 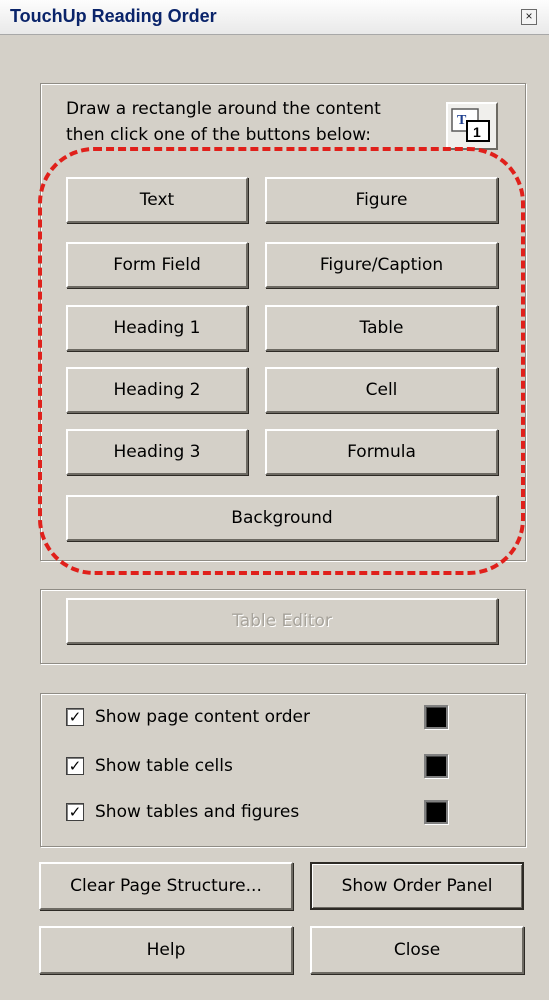 What do you see at coordinates (381, 390) in the screenshot?
I see `cell-button: Cell` at bounding box center [381, 390].